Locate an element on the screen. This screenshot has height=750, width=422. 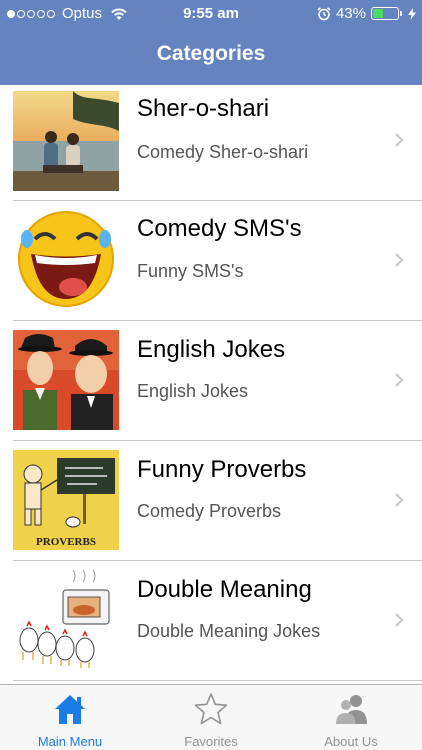
category-title: Funny Proverbs is located at coordinates (222, 469).